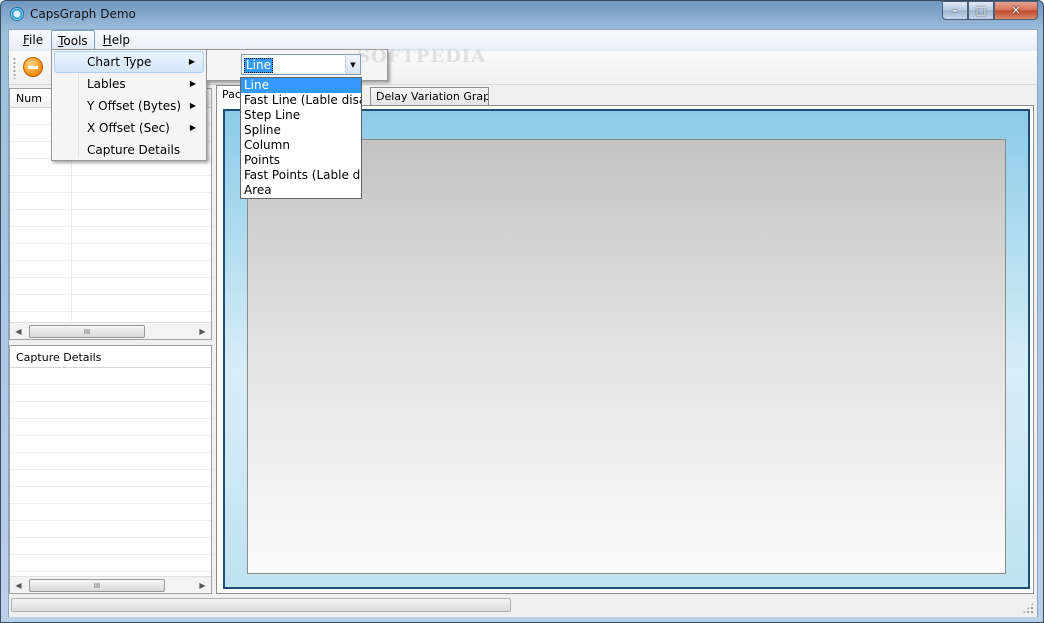  I want to click on maximize-button: □, so click(981, 10).